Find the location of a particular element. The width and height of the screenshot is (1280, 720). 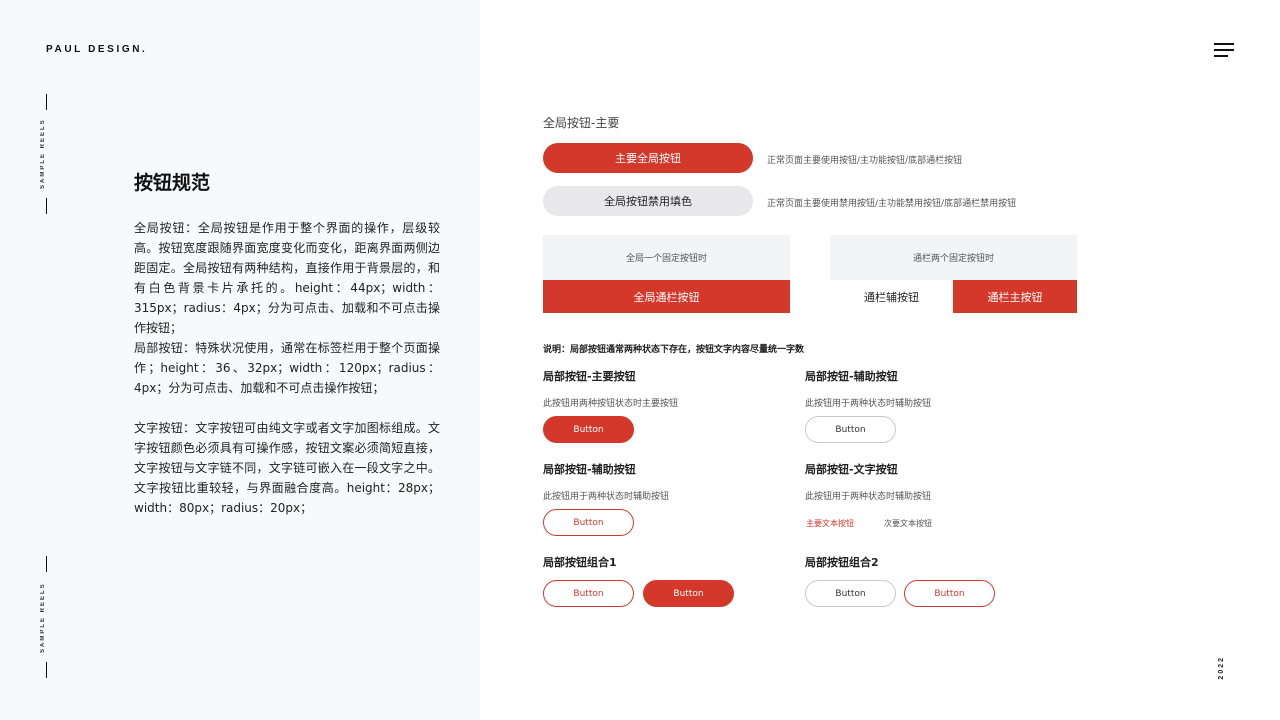

local-primary-title: 局部按钮-主要按钮 is located at coordinates (589, 376).